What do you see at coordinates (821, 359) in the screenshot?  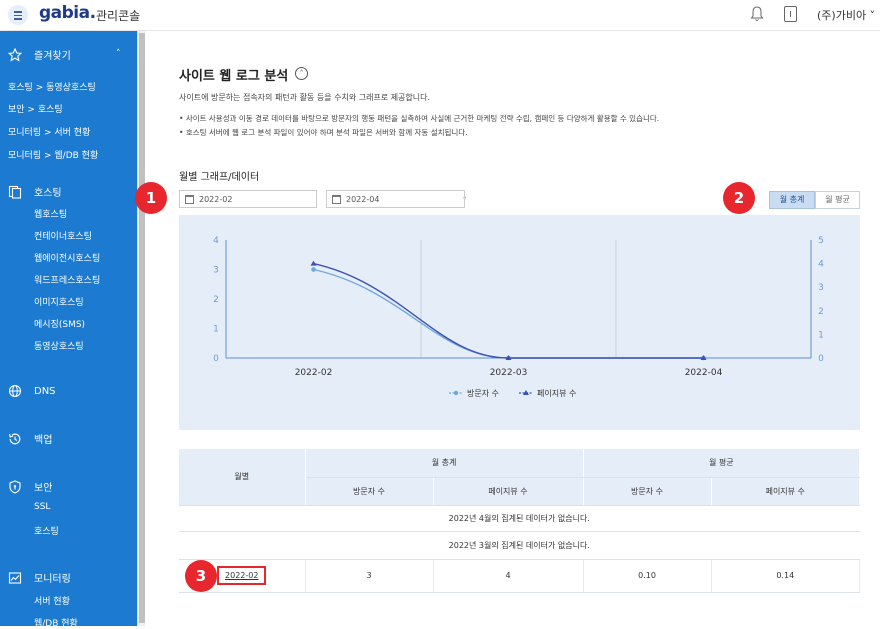 I see `y-right-tick-label: 0` at bounding box center [821, 359].